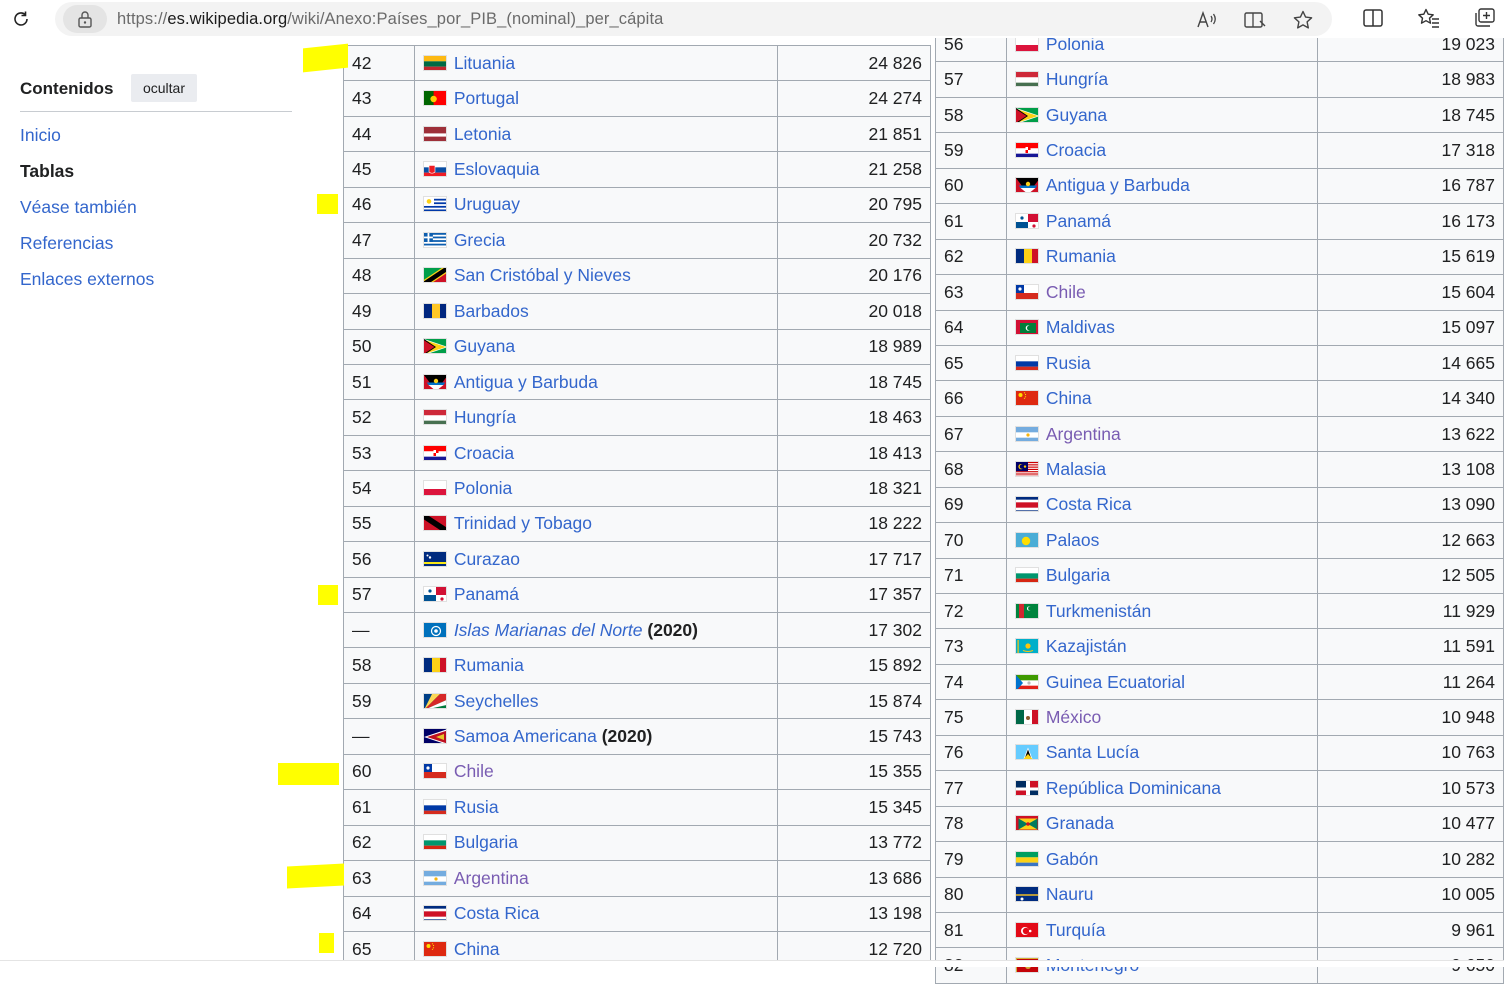 The height and width of the screenshot is (984, 1504). Describe the element at coordinates (1410, 753) in the screenshot. I see `gdp-value-cell: 10 763` at that location.